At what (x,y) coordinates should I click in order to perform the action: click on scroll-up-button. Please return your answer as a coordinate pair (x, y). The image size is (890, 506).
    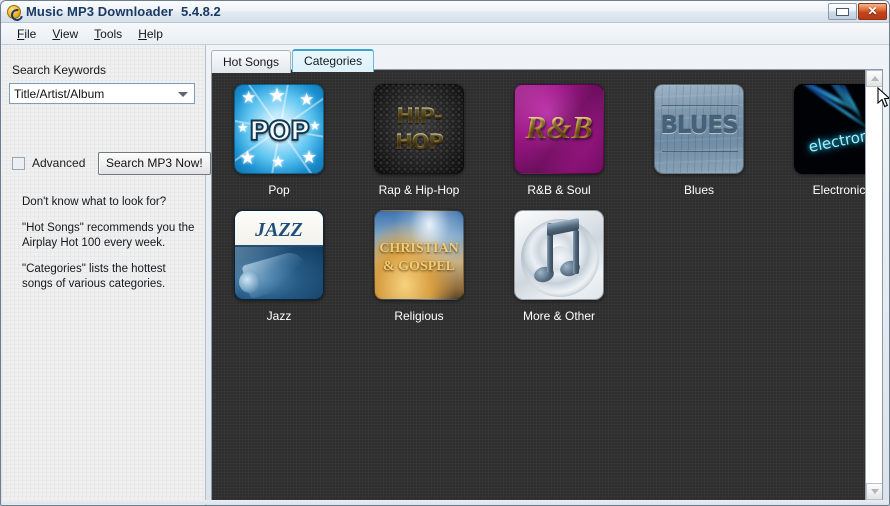
    Looking at the image, I should click on (874, 78).